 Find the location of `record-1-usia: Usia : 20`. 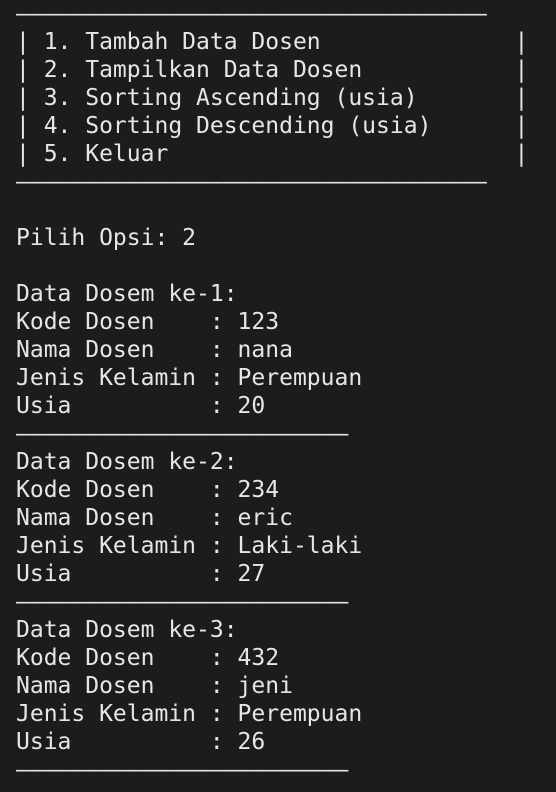

record-1-usia: Usia : 20 is located at coordinates (141, 406).